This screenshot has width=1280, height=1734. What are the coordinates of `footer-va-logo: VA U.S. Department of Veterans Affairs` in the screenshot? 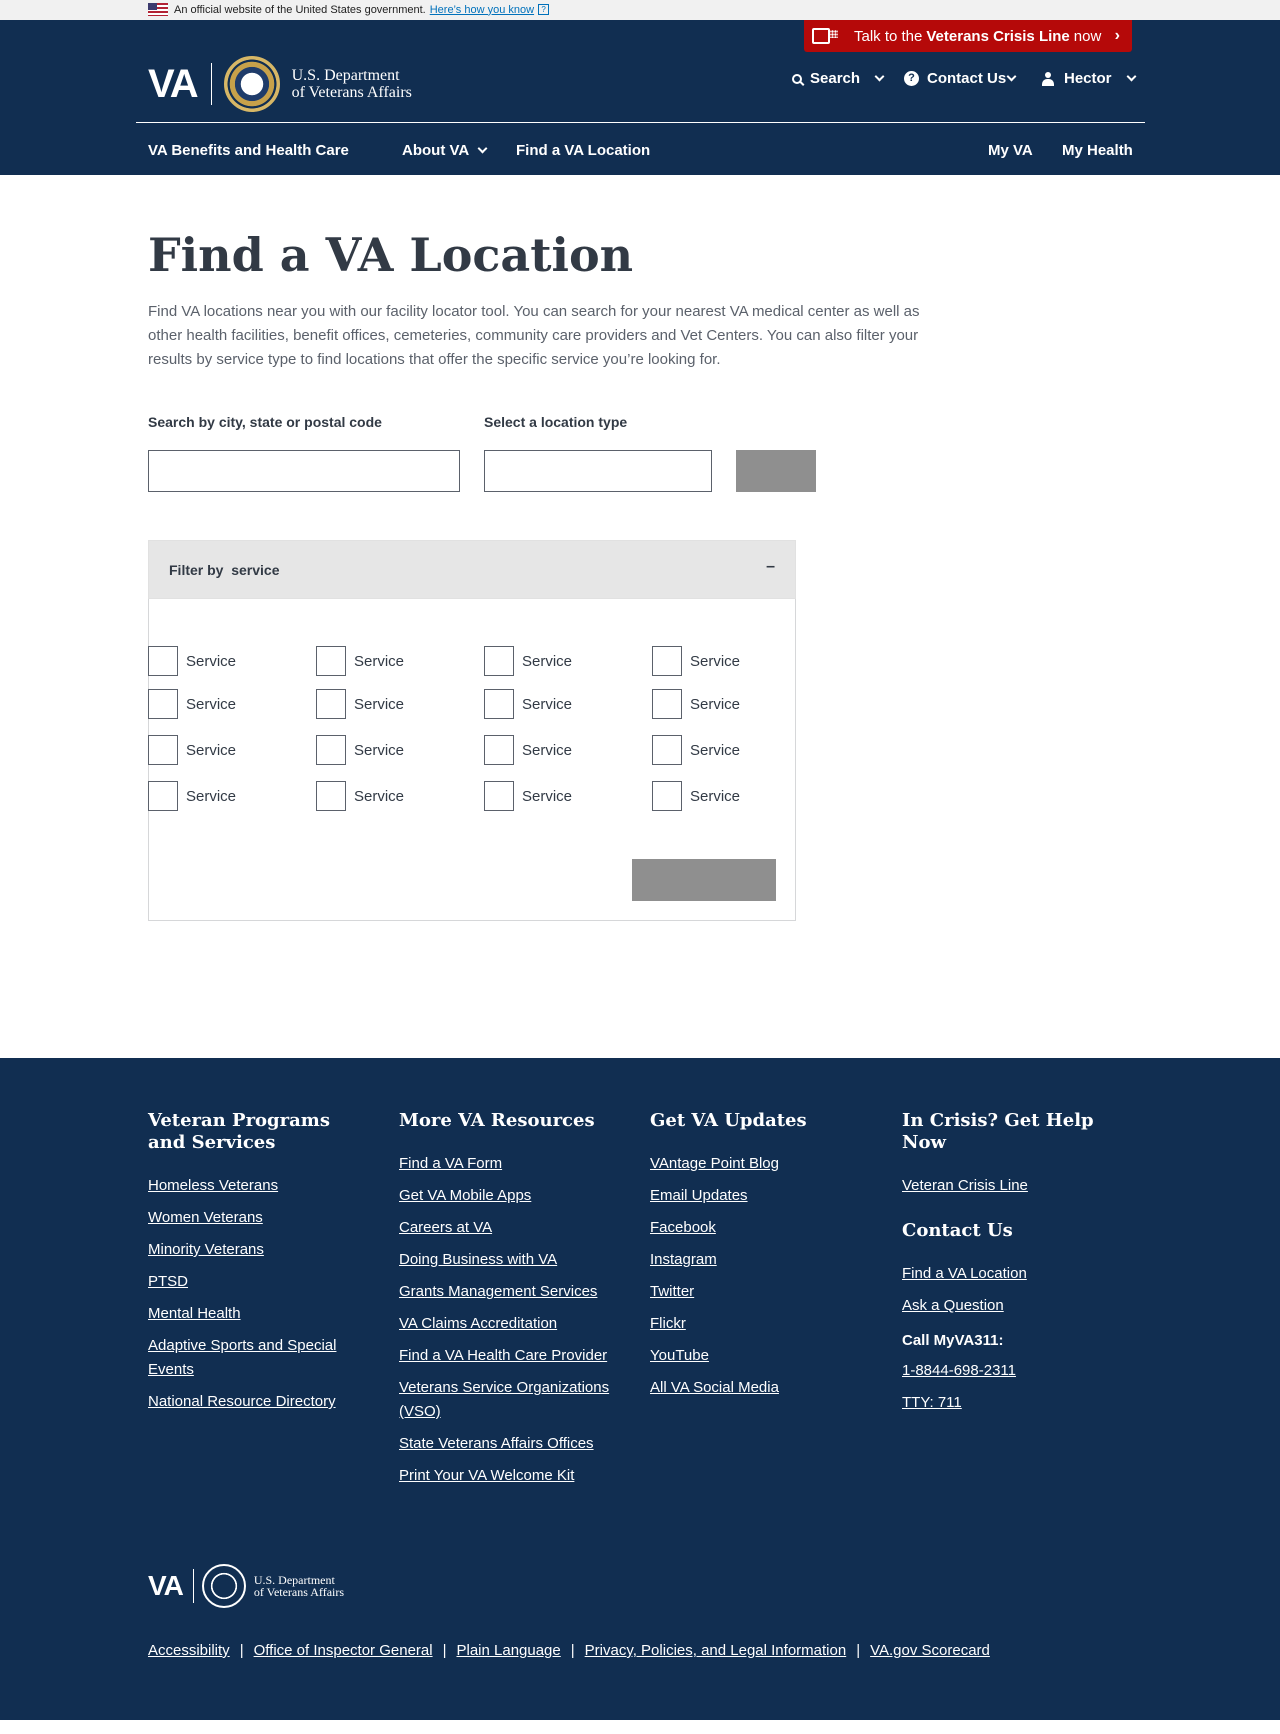 It's located at (246, 1586).